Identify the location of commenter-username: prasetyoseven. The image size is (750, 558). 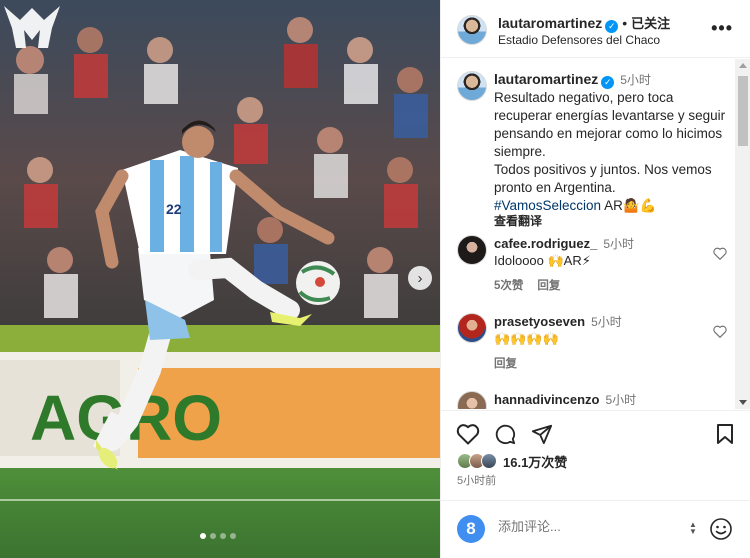
(539, 321).